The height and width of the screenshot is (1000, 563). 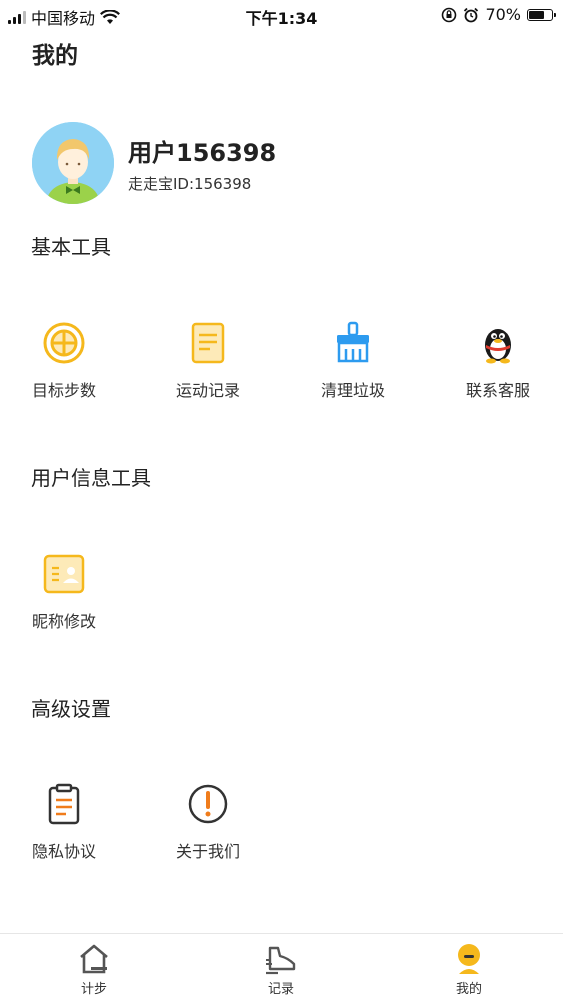 I want to click on section-title-user-info: 用户信息工具, so click(x=91, y=478).